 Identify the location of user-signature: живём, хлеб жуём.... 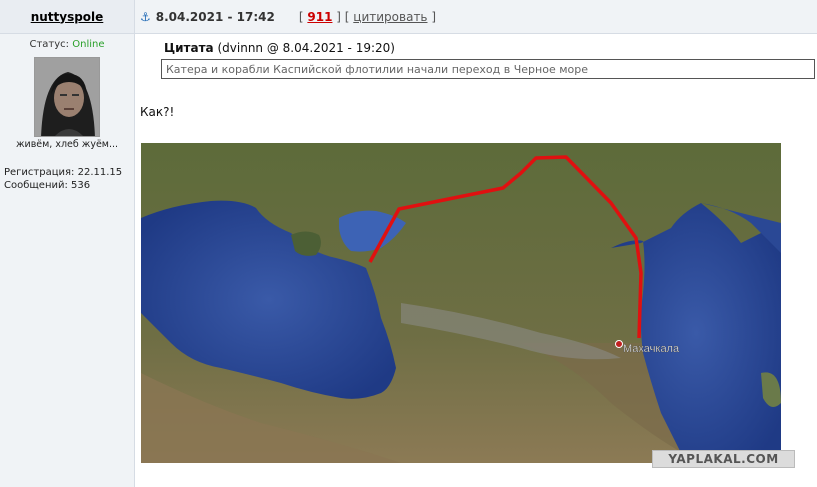
(67, 144).